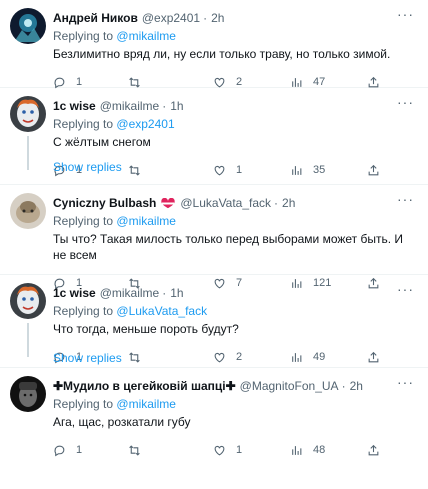 Image resolution: width=428 pixels, height=489 pixels. What do you see at coordinates (319, 450) in the screenshot?
I see `view-count: 48` at bounding box center [319, 450].